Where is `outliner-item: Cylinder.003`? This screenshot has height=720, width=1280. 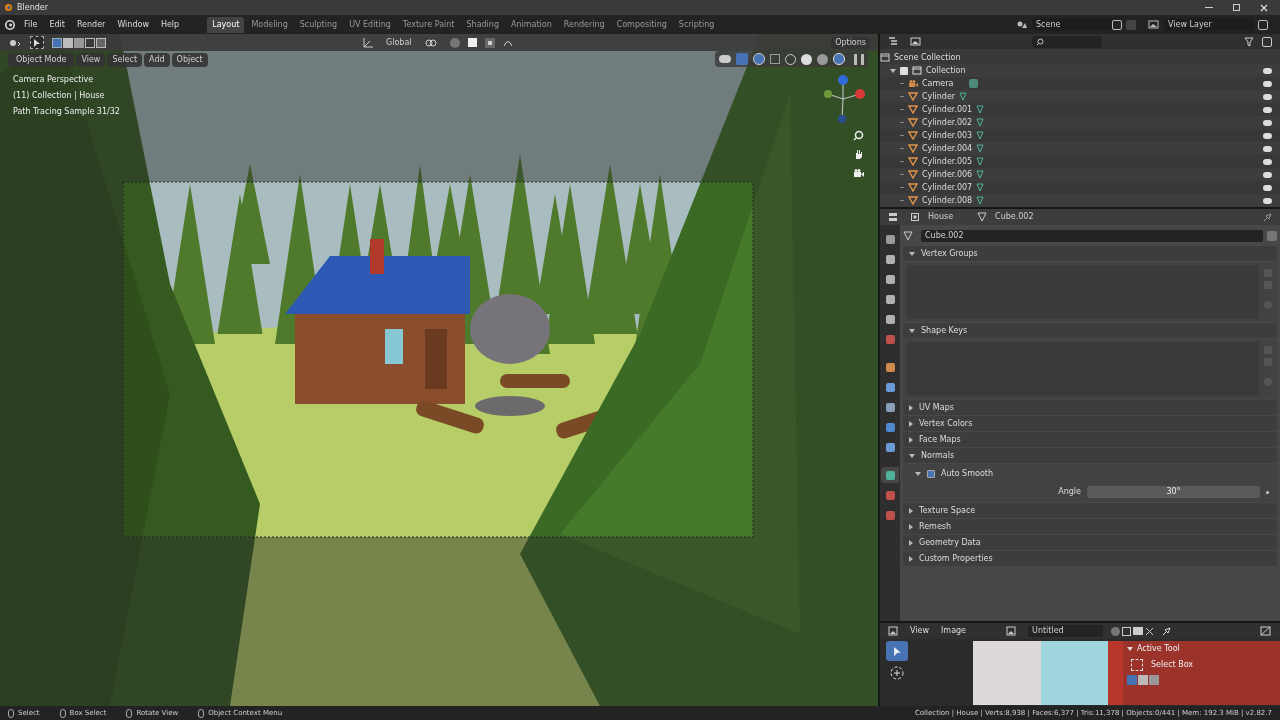
outliner-item: Cylinder.003 is located at coordinates (947, 135).